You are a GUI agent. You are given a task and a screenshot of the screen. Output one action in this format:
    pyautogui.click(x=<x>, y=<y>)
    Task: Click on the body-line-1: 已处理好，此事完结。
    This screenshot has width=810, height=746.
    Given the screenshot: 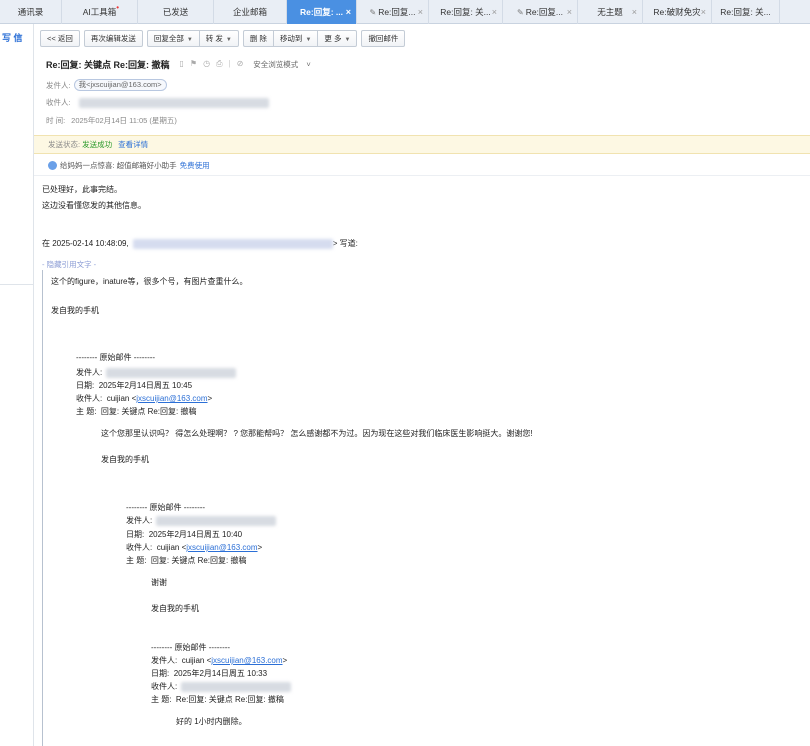 What is the action you would take?
    pyautogui.click(x=82, y=189)
    